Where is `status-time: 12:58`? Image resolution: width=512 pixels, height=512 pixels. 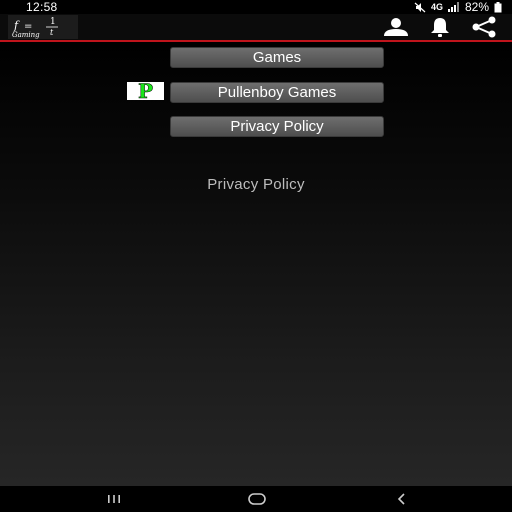
status-time: 12:58 is located at coordinates (42, 7).